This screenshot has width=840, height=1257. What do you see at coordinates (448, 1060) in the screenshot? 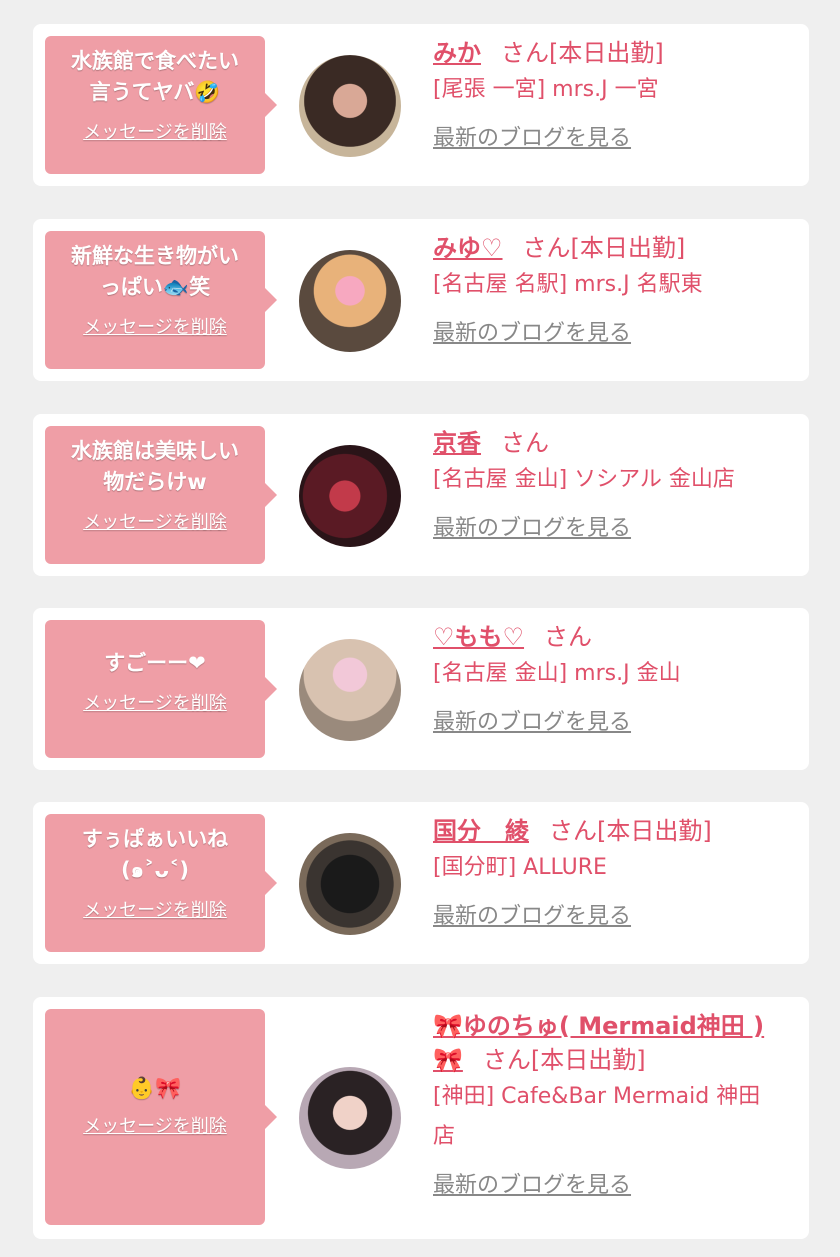
I see `cast-name-link-continued: 🎀` at bounding box center [448, 1060].